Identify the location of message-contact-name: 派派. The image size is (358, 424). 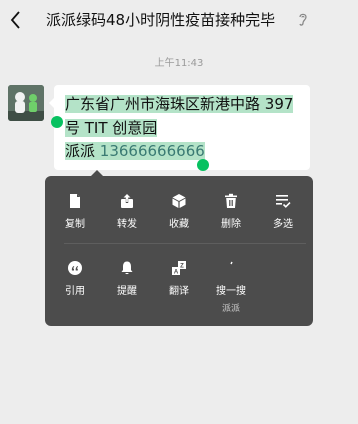
(80, 151).